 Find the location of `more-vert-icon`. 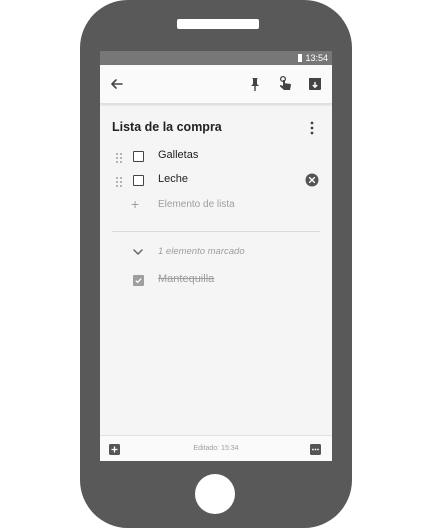

more-vert-icon is located at coordinates (312, 128).